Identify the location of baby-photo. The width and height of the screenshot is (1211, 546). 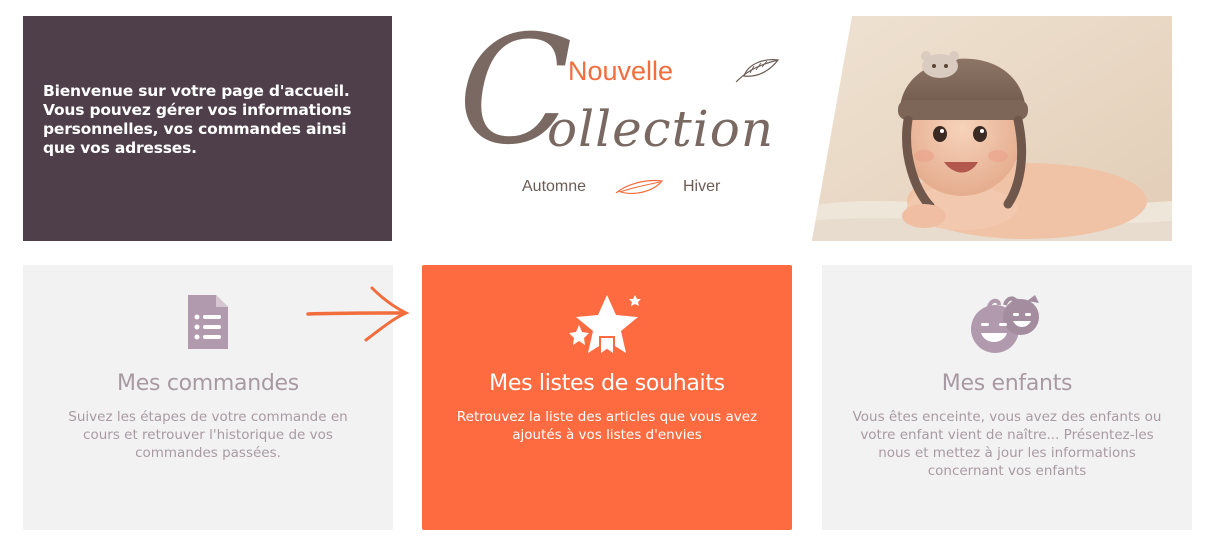
(992, 128).